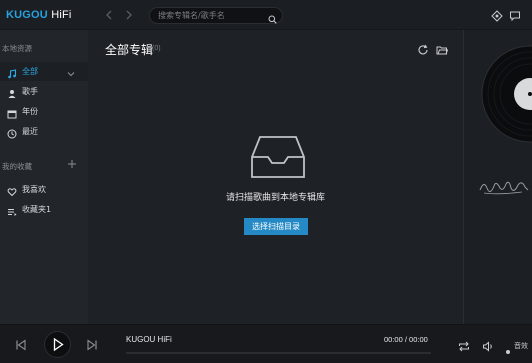  What do you see at coordinates (30, 131) in the screenshot?
I see `sidebar-item-label: 最近` at bounding box center [30, 131].